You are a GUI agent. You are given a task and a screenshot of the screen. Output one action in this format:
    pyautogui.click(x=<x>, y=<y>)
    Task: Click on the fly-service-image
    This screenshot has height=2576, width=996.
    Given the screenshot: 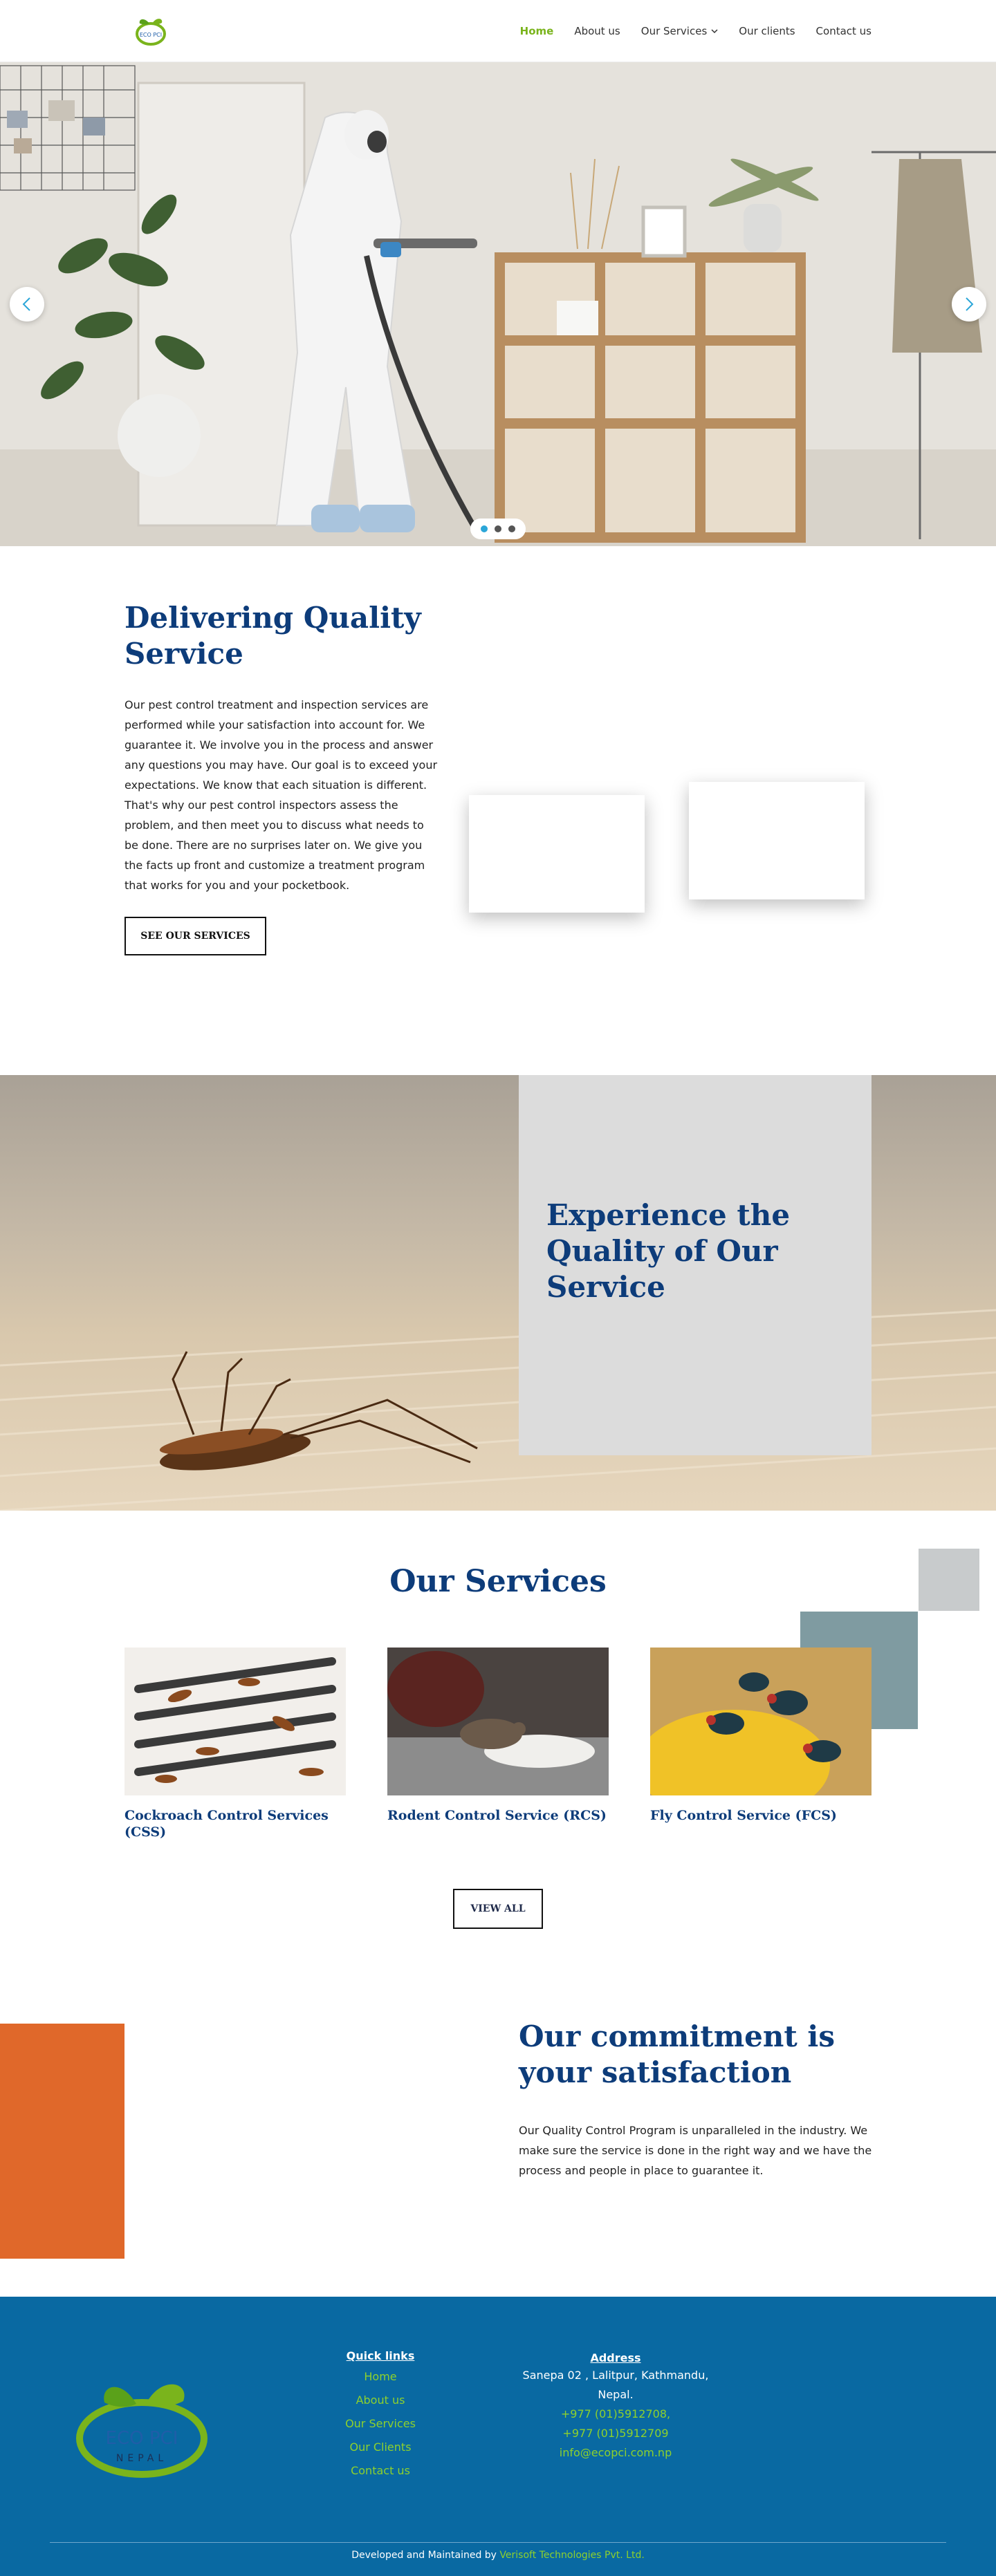 What is the action you would take?
    pyautogui.click(x=761, y=1721)
    